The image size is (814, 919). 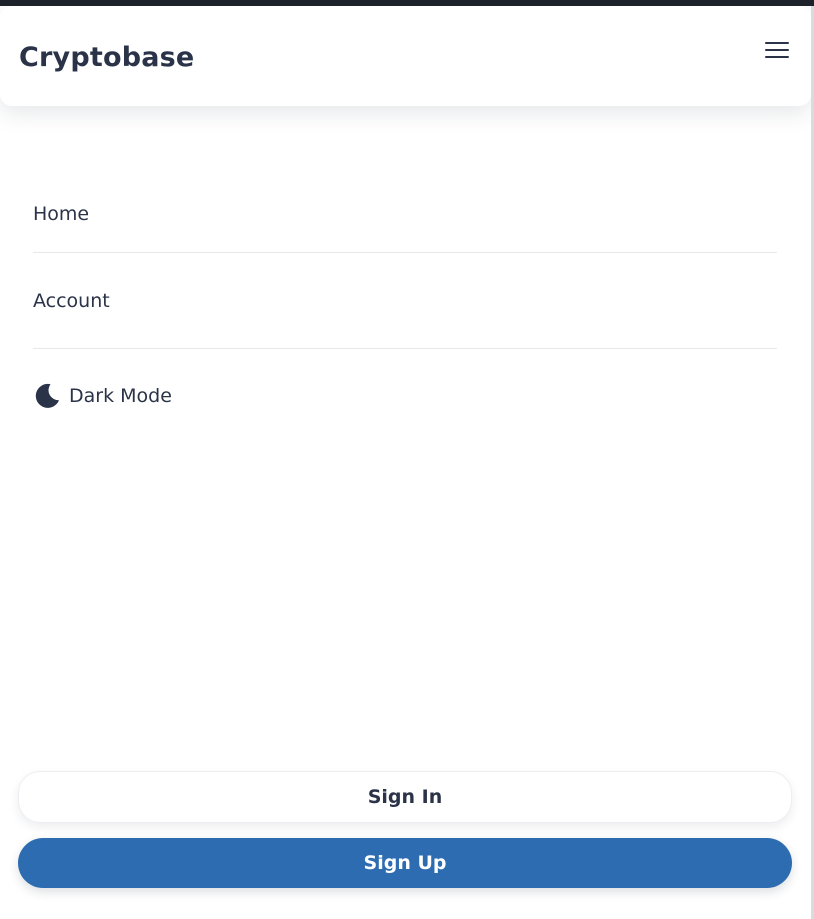 I want to click on navbar: Cryptobase, so click(x=405, y=56).